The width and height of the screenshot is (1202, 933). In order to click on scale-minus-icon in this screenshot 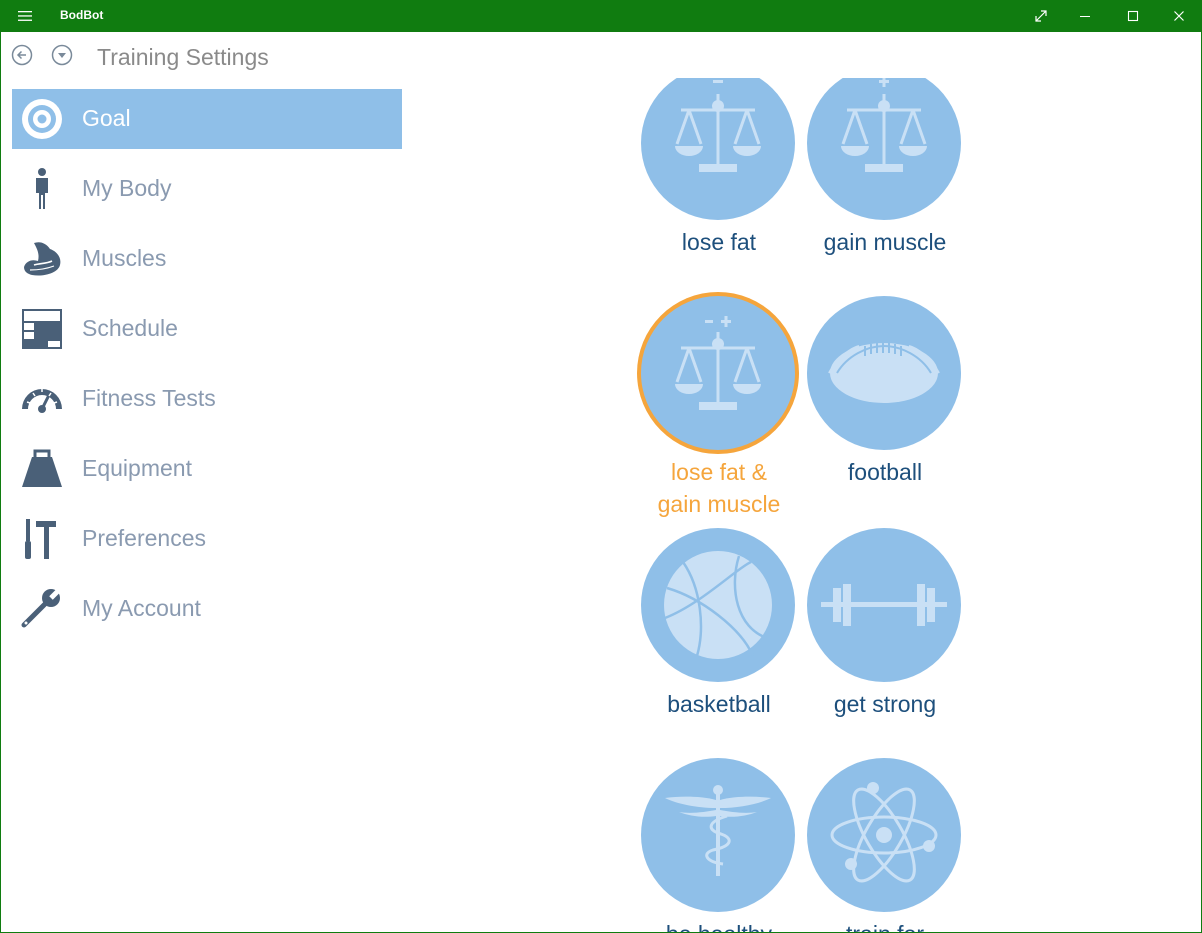, I will do `click(718, 149)`.